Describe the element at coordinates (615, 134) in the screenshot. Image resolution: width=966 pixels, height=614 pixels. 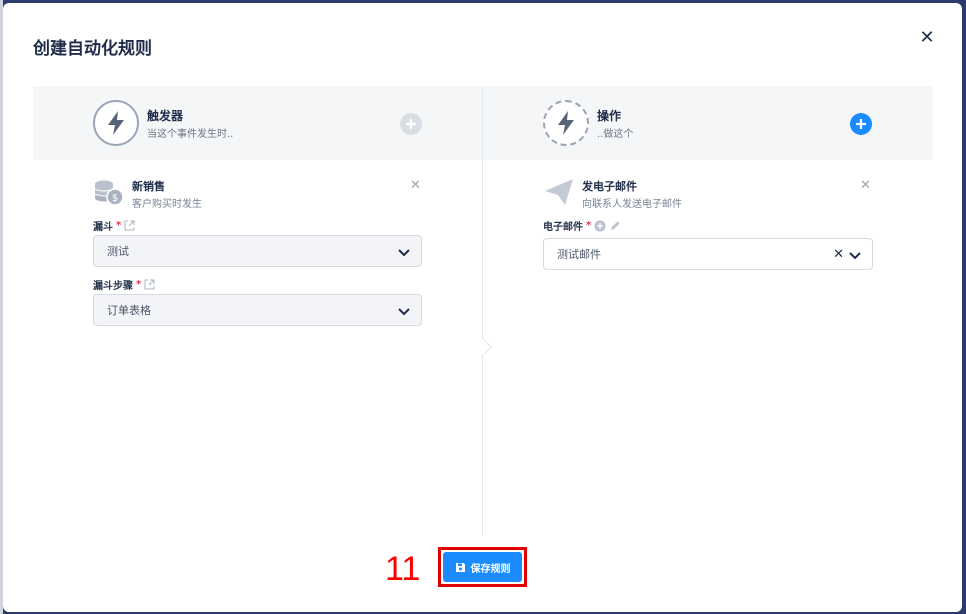
I see `action-subtitle: ..做这个` at that location.